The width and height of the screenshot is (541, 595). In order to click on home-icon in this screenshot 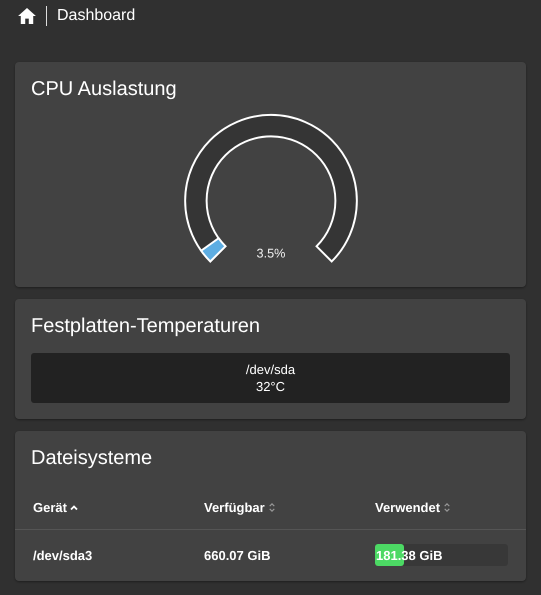, I will do `click(27, 16)`.